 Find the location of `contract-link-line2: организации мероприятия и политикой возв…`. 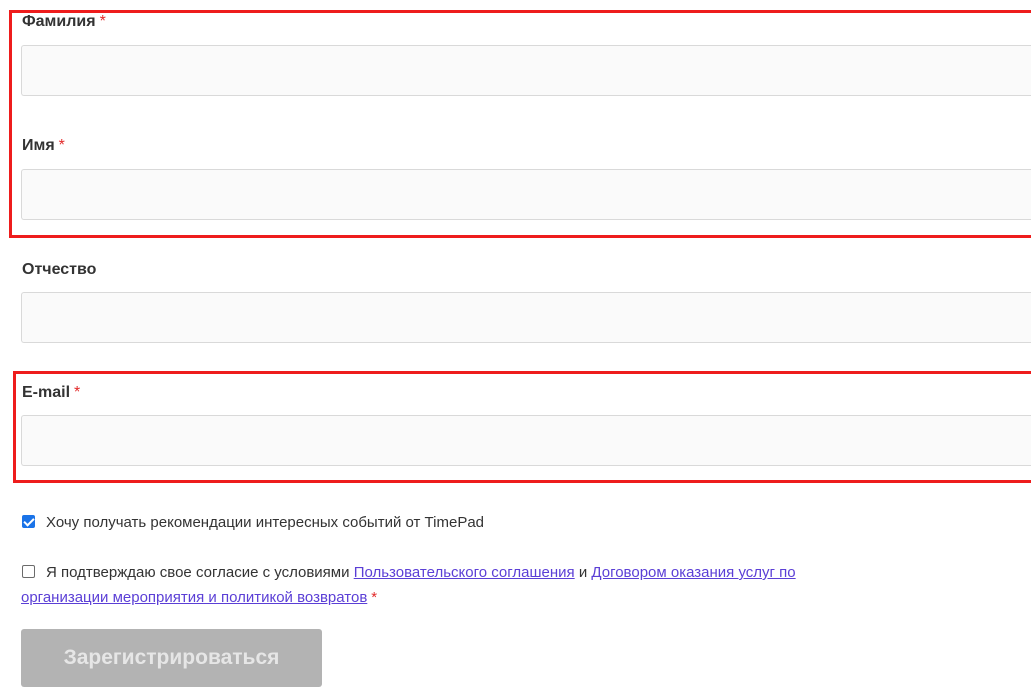

contract-link-line2: организации мероприятия и политикой возв… is located at coordinates (194, 597).